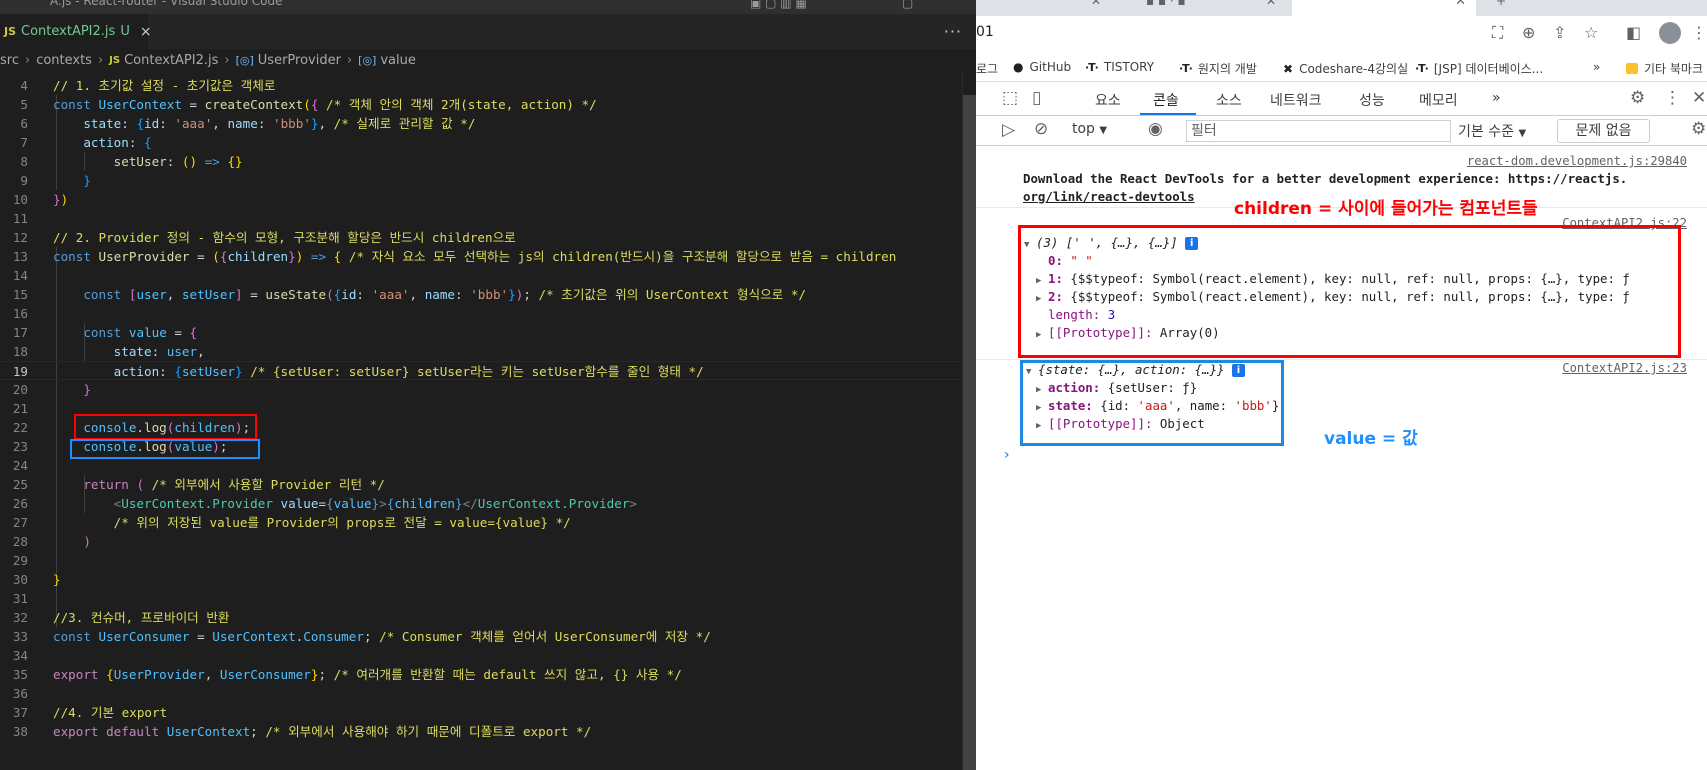 The image size is (1707, 770). Describe the element at coordinates (1384, 8) in the screenshot. I see `browser-tab-active: ✕` at that location.